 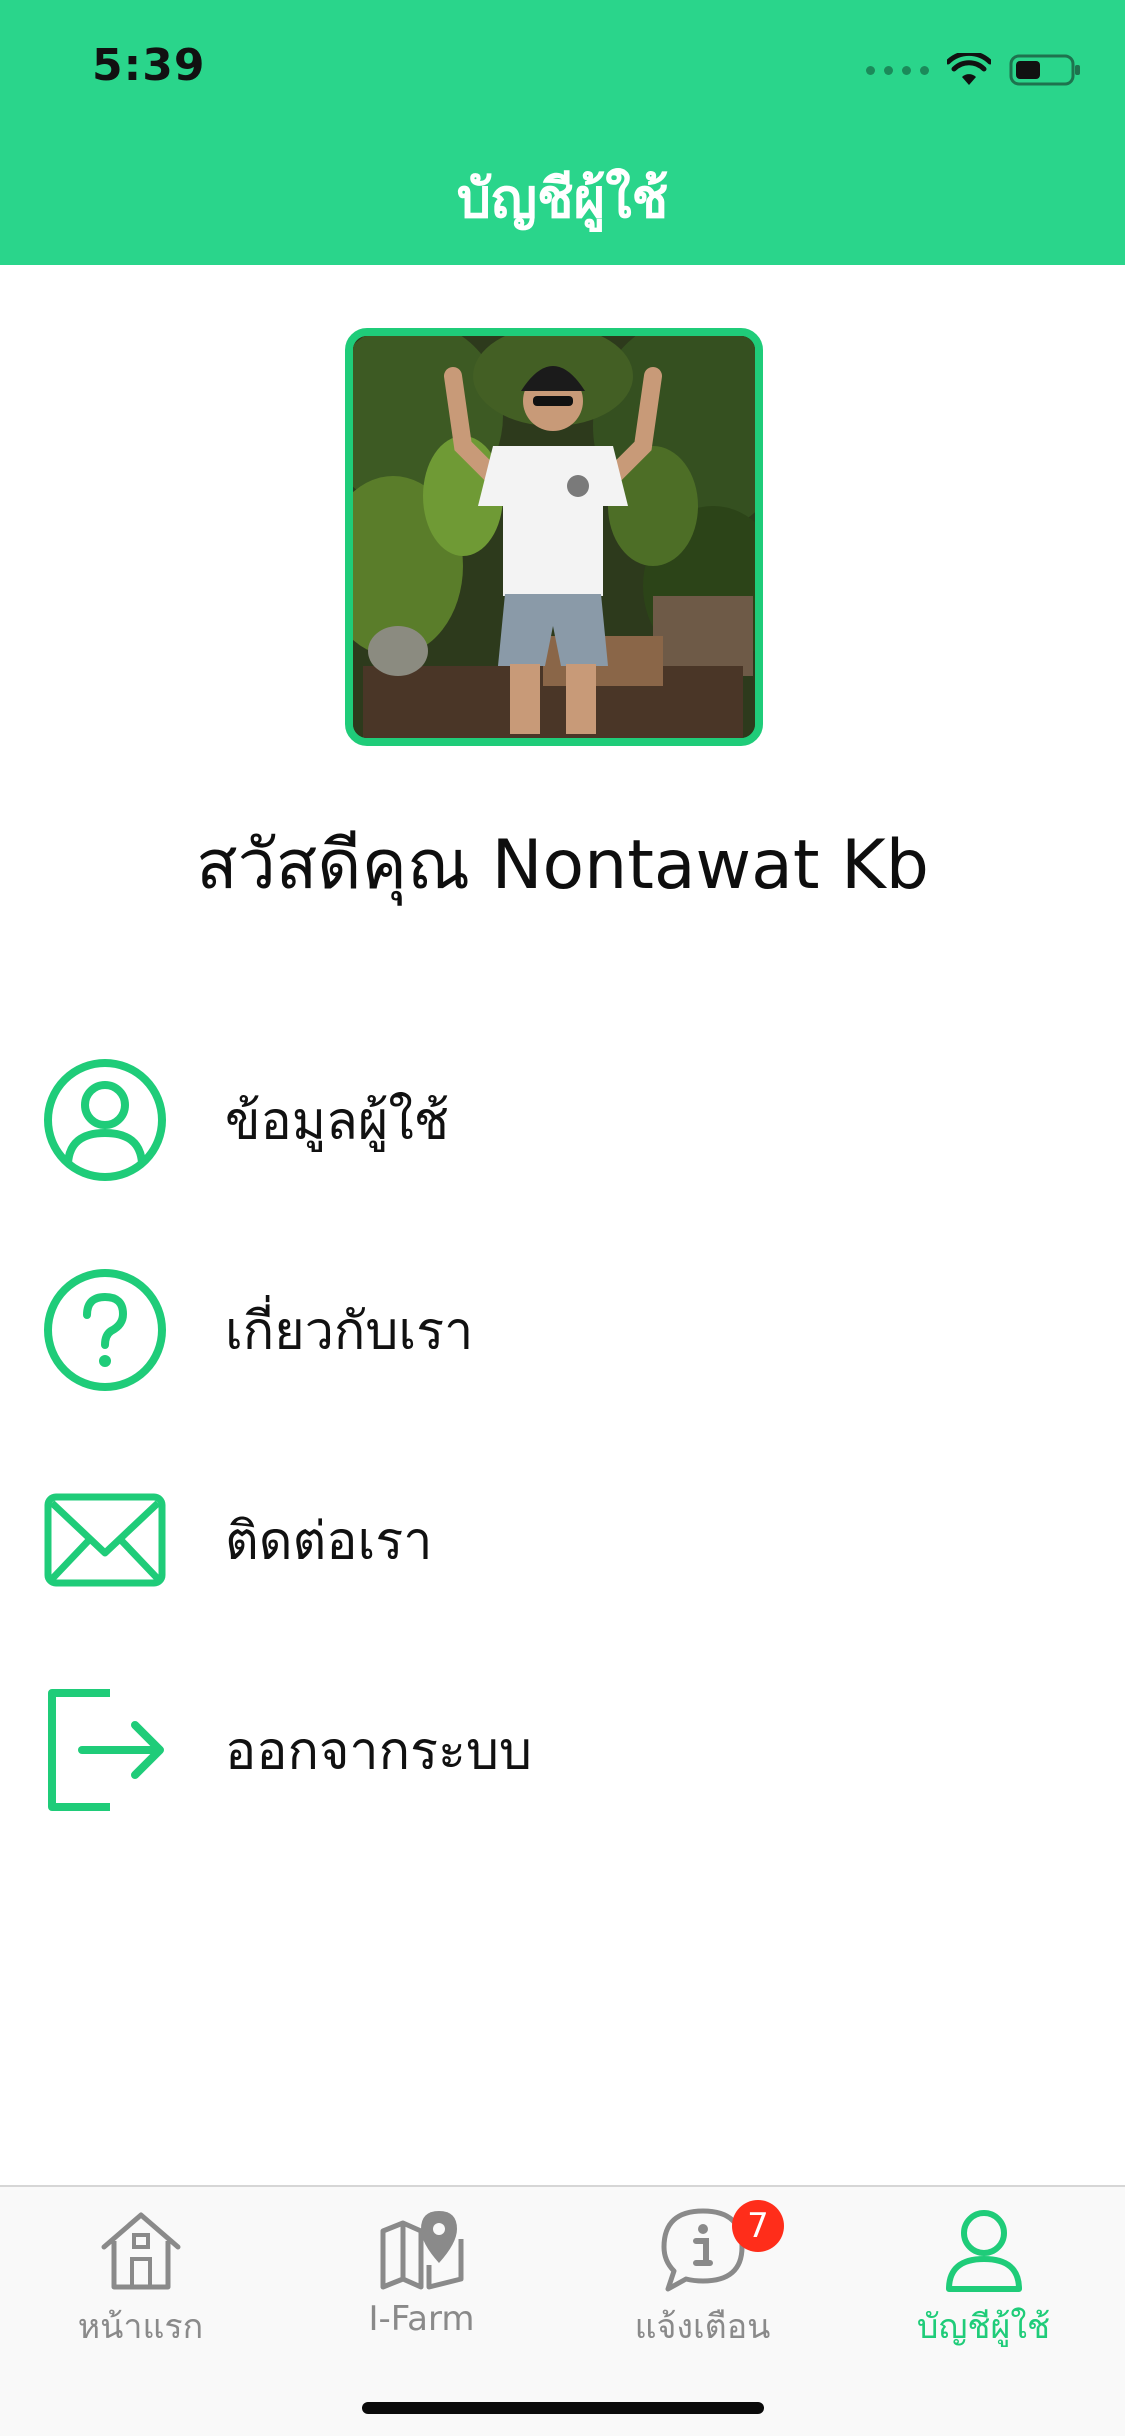 I want to click on header-bar: 5:39 บัญชีผู้ใช้, so click(x=562, y=132).